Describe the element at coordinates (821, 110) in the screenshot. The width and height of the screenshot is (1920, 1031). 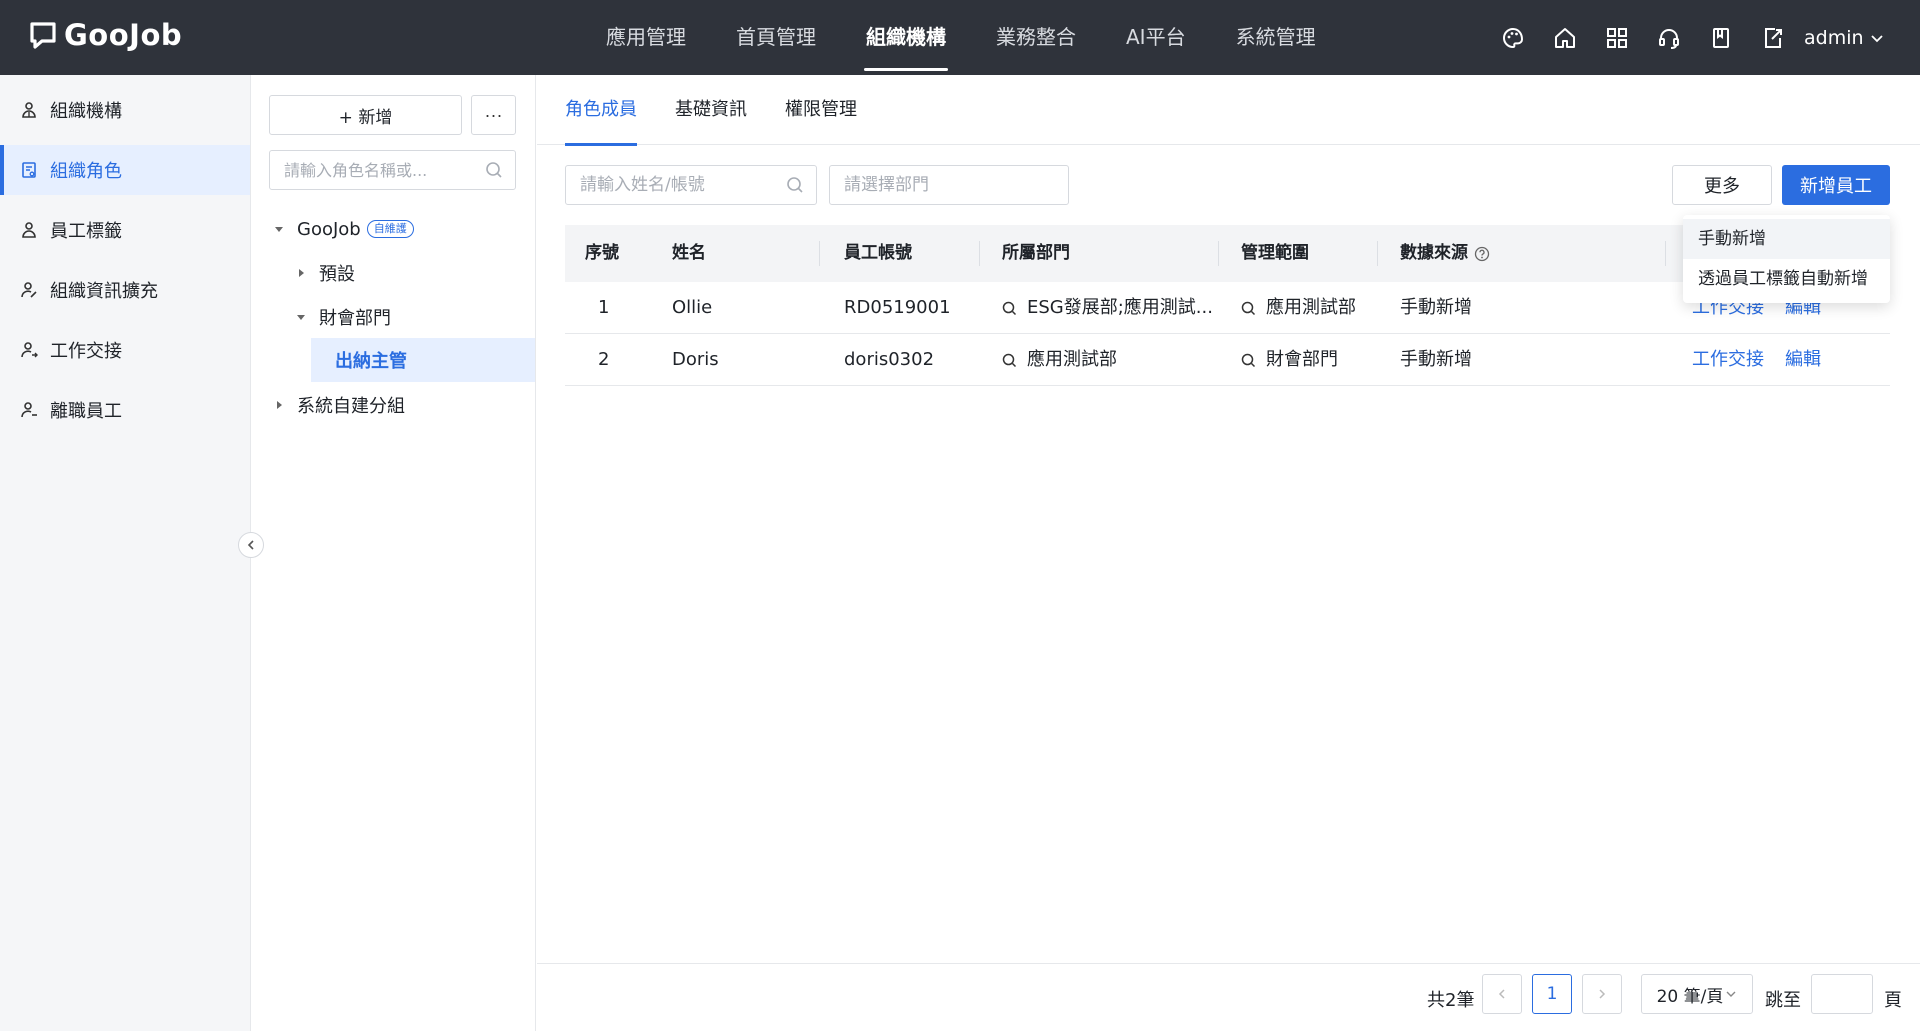
I see `tab-permissions: 權限管理` at that location.